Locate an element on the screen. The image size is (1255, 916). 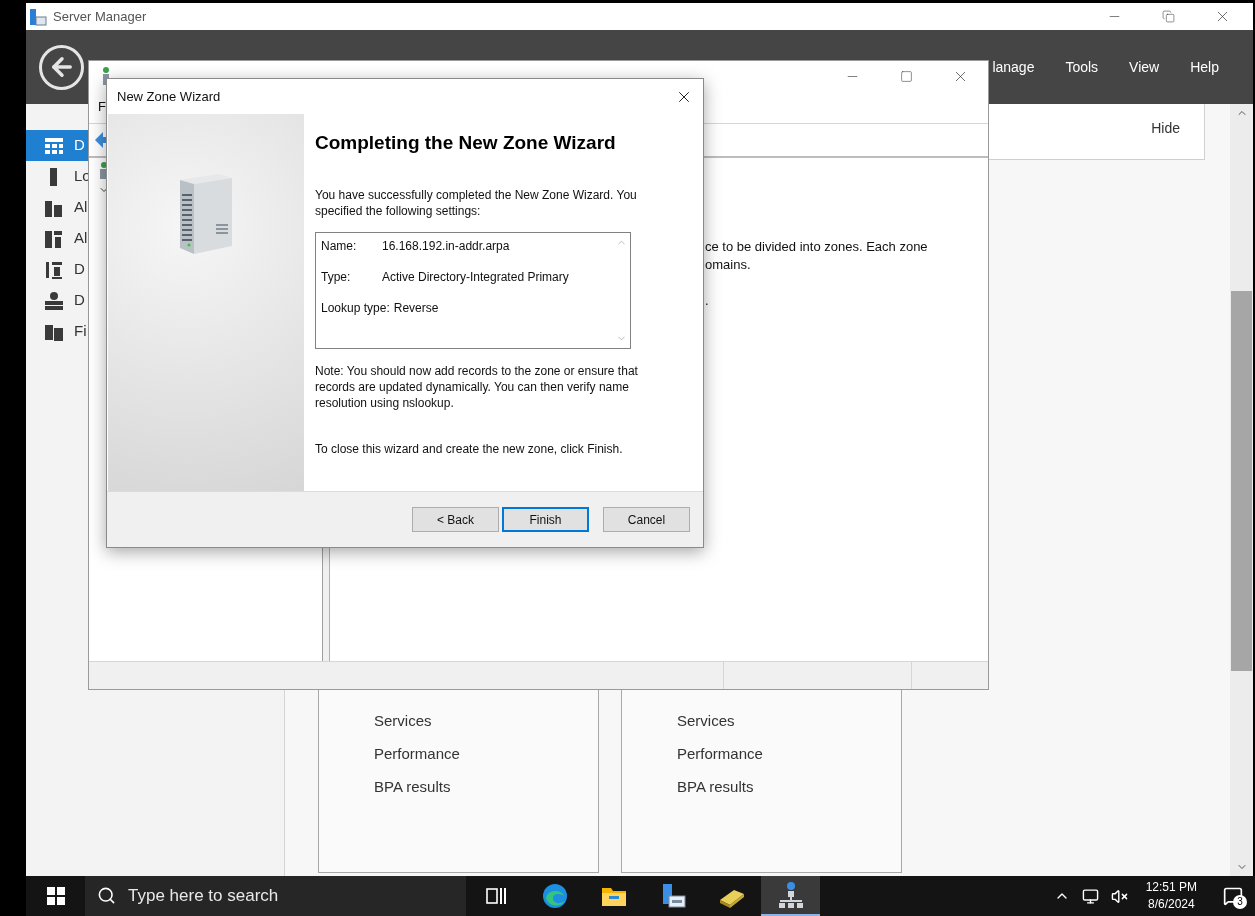
user-server-icon is located at coordinates (54, 300).